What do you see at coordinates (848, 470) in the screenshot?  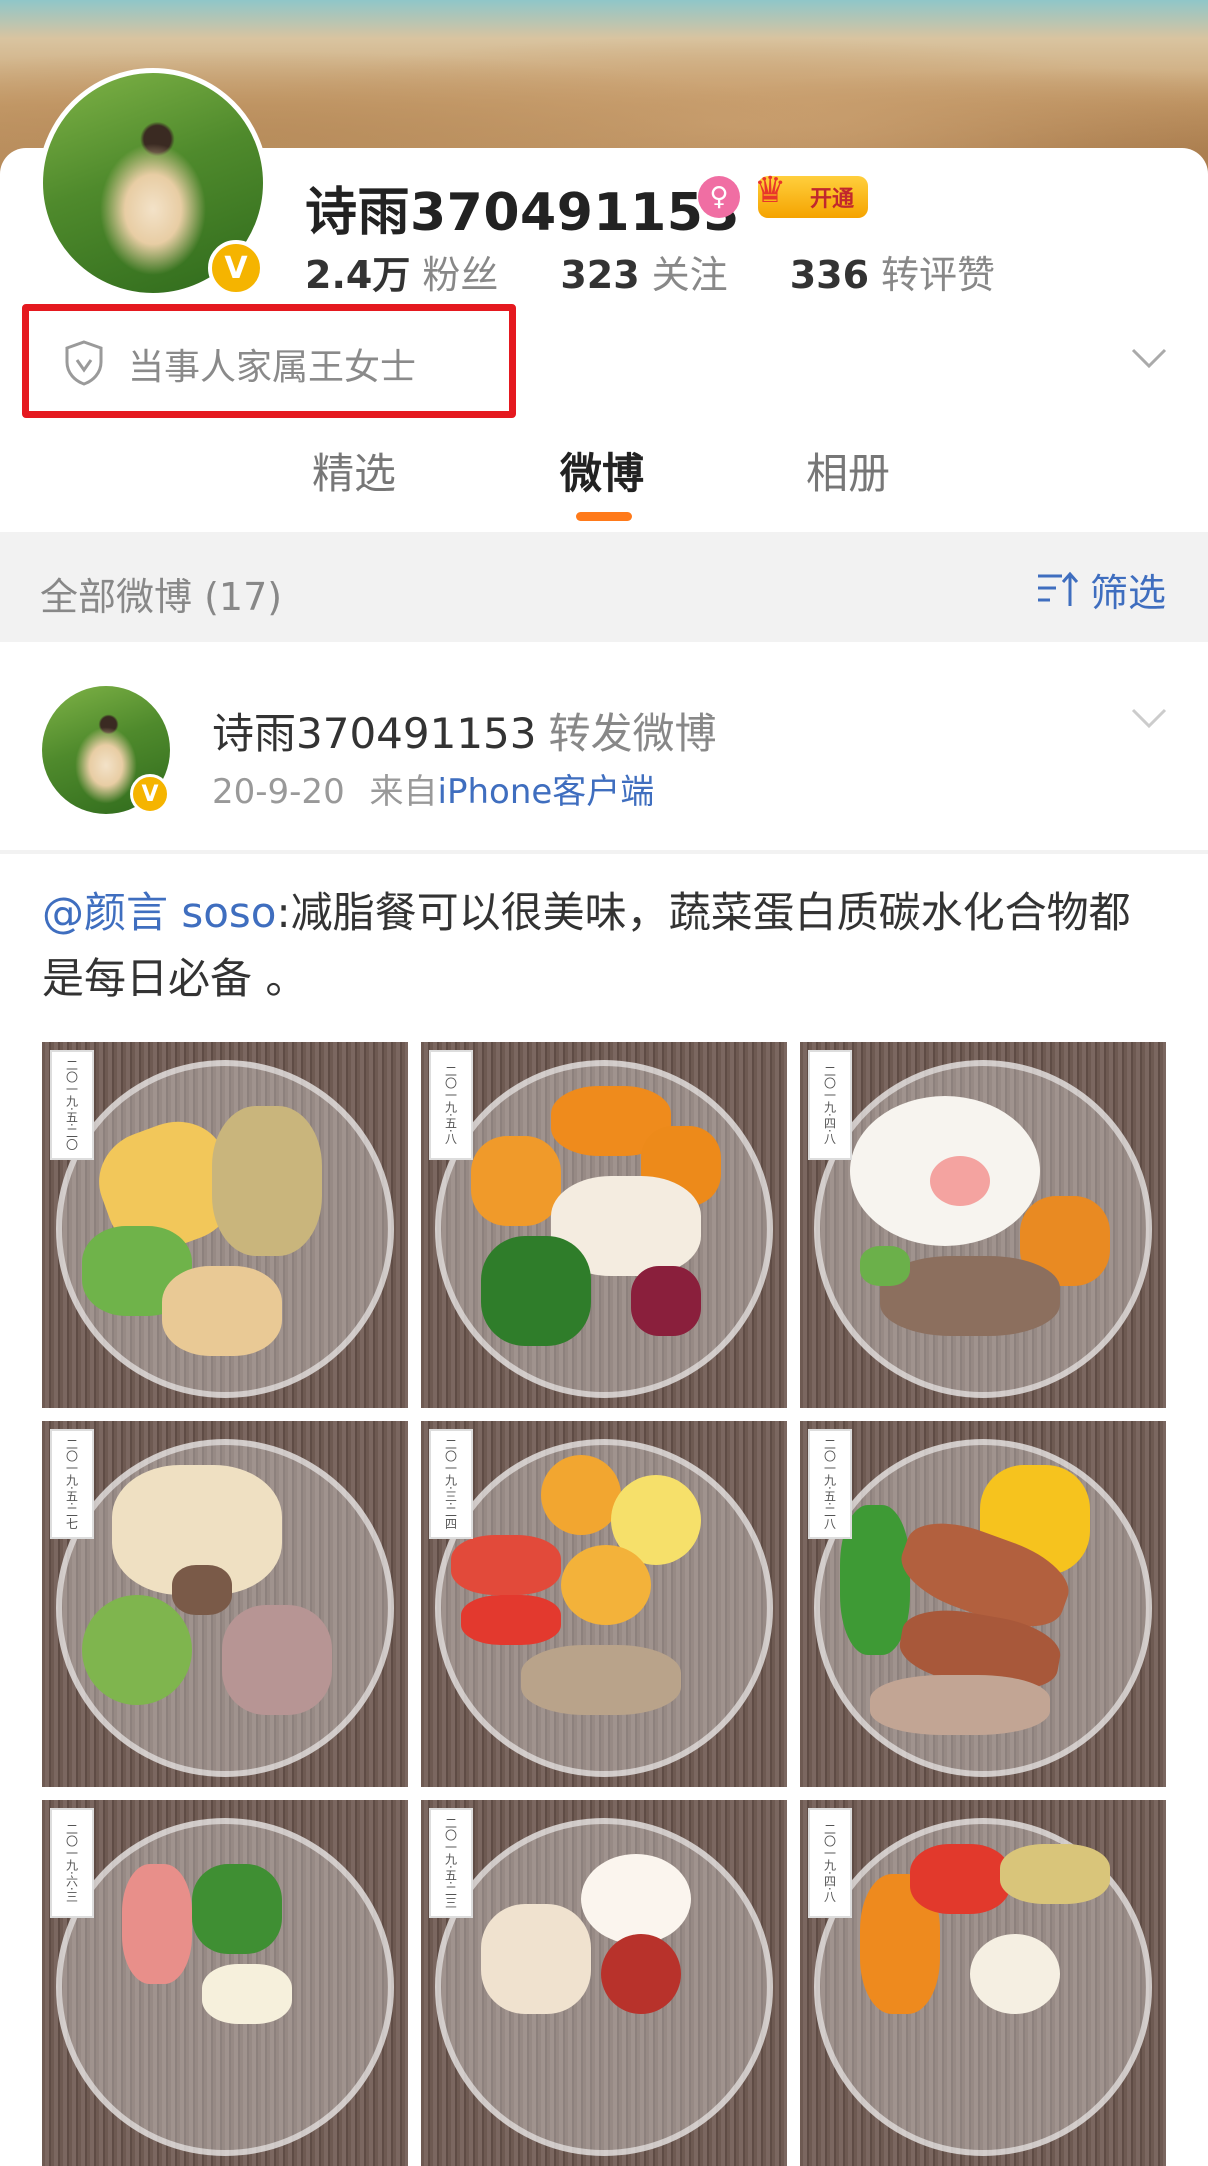 I see `tab-album: 相册` at bounding box center [848, 470].